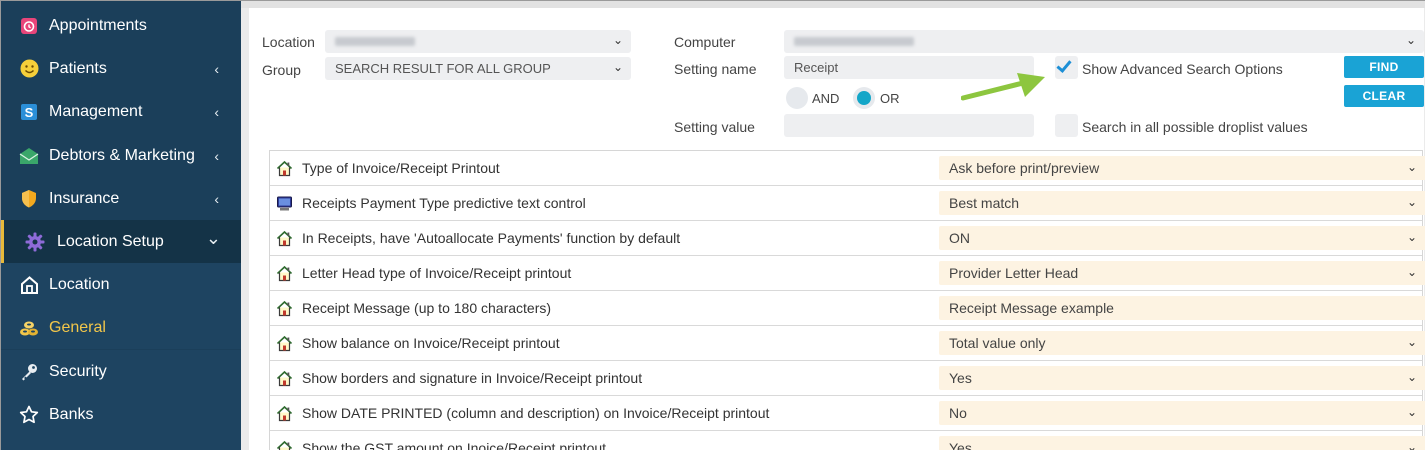  I want to click on sidebar-item-patients: Patients ‹, so click(121, 68).